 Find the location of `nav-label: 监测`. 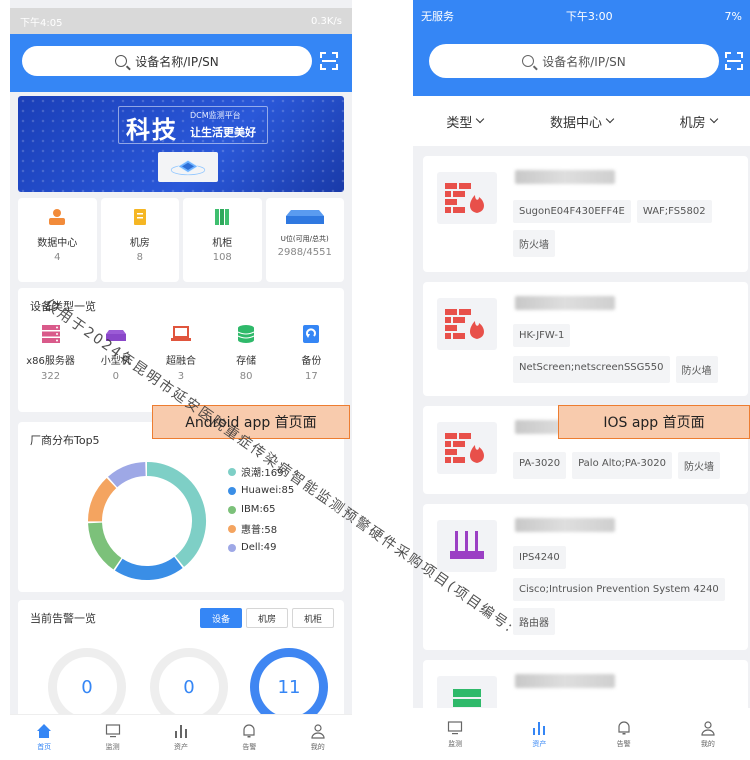

nav-label: 监测 is located at coordinates (112, 747).